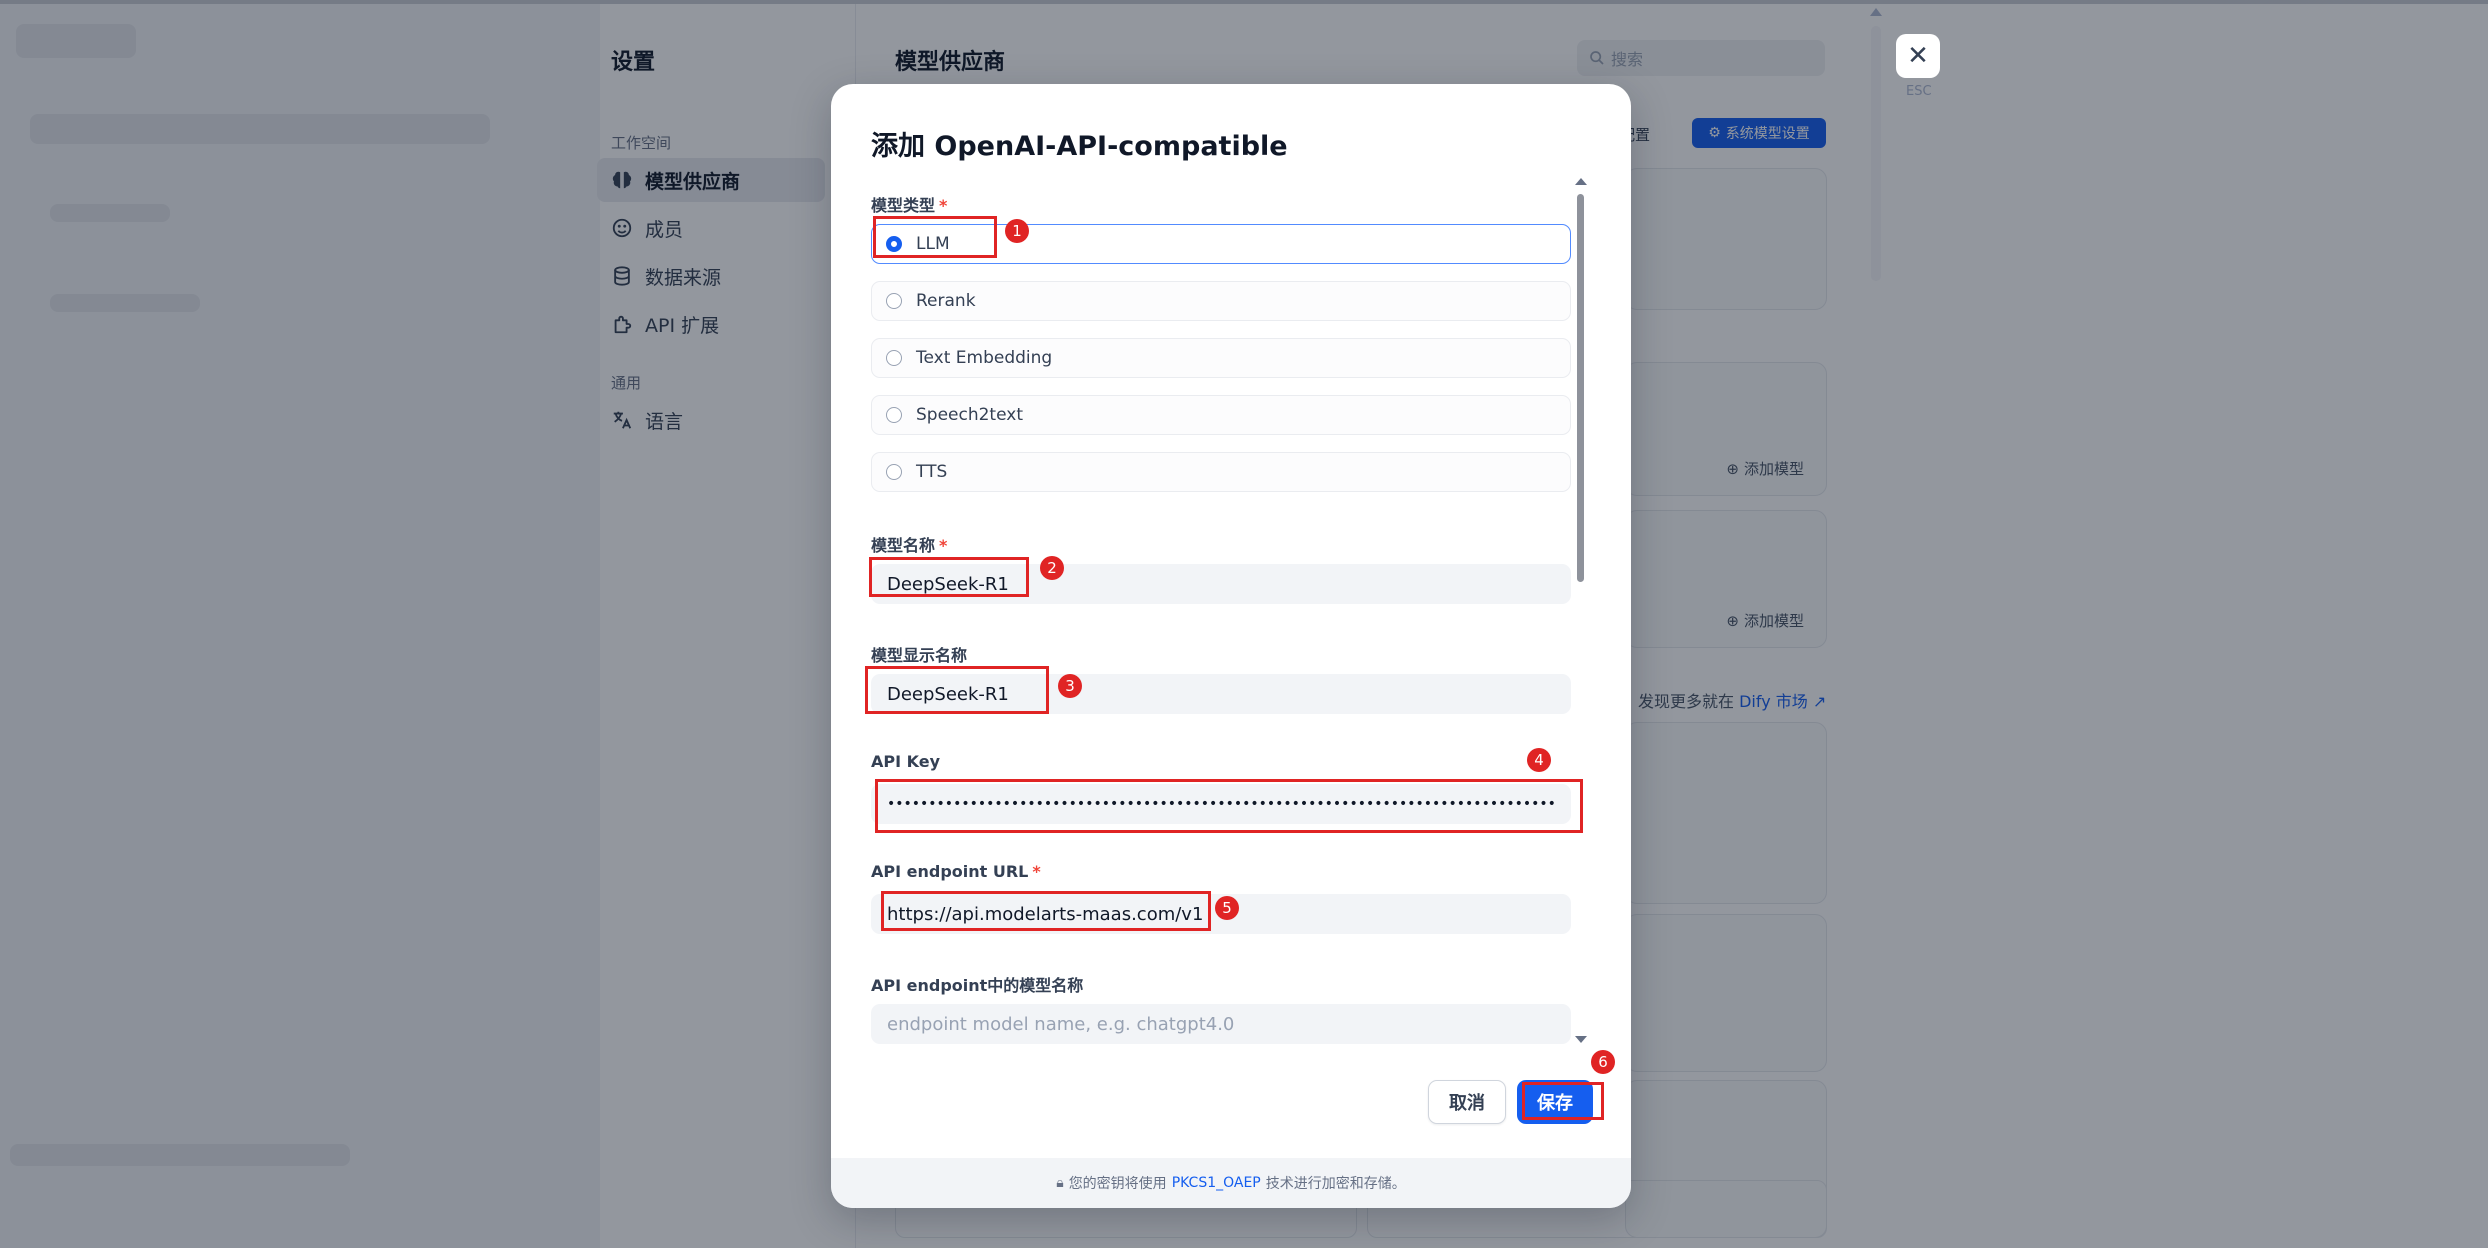 This screenshot has height=1248, width=2488. I want to click on footer-suffix: 技术进行加密和存储。, so click(1335, 1184).